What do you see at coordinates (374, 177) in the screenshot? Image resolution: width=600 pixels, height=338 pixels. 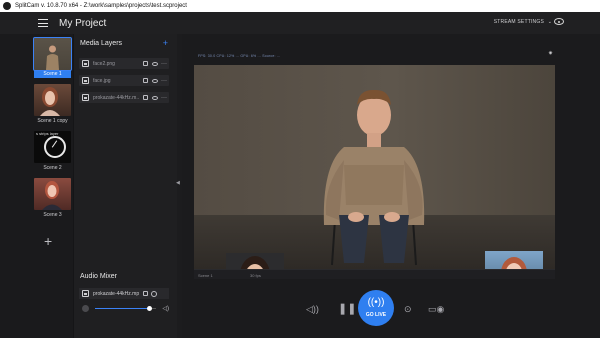 I see `presenter-figure` at bounding box center [374, 177].